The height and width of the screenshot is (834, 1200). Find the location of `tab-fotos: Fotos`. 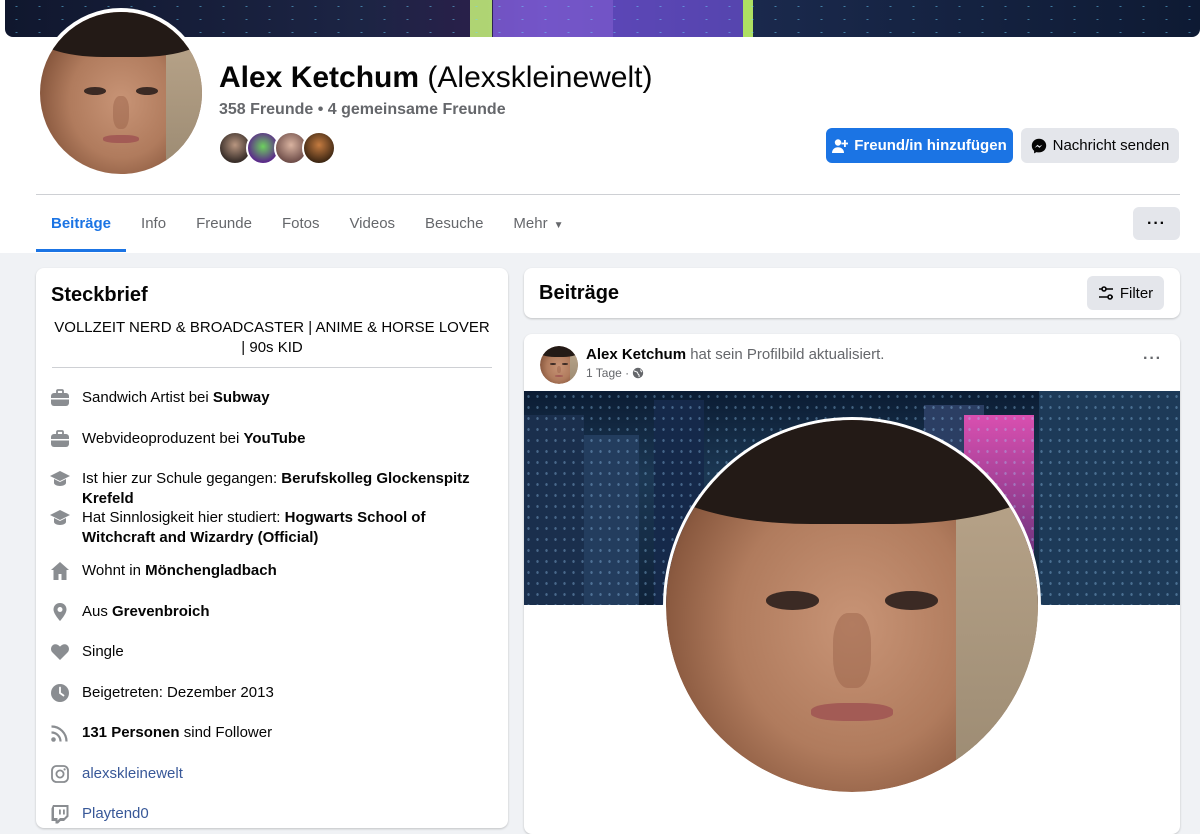

tab-fotos: Fotos is located at coordinates (301, 223).